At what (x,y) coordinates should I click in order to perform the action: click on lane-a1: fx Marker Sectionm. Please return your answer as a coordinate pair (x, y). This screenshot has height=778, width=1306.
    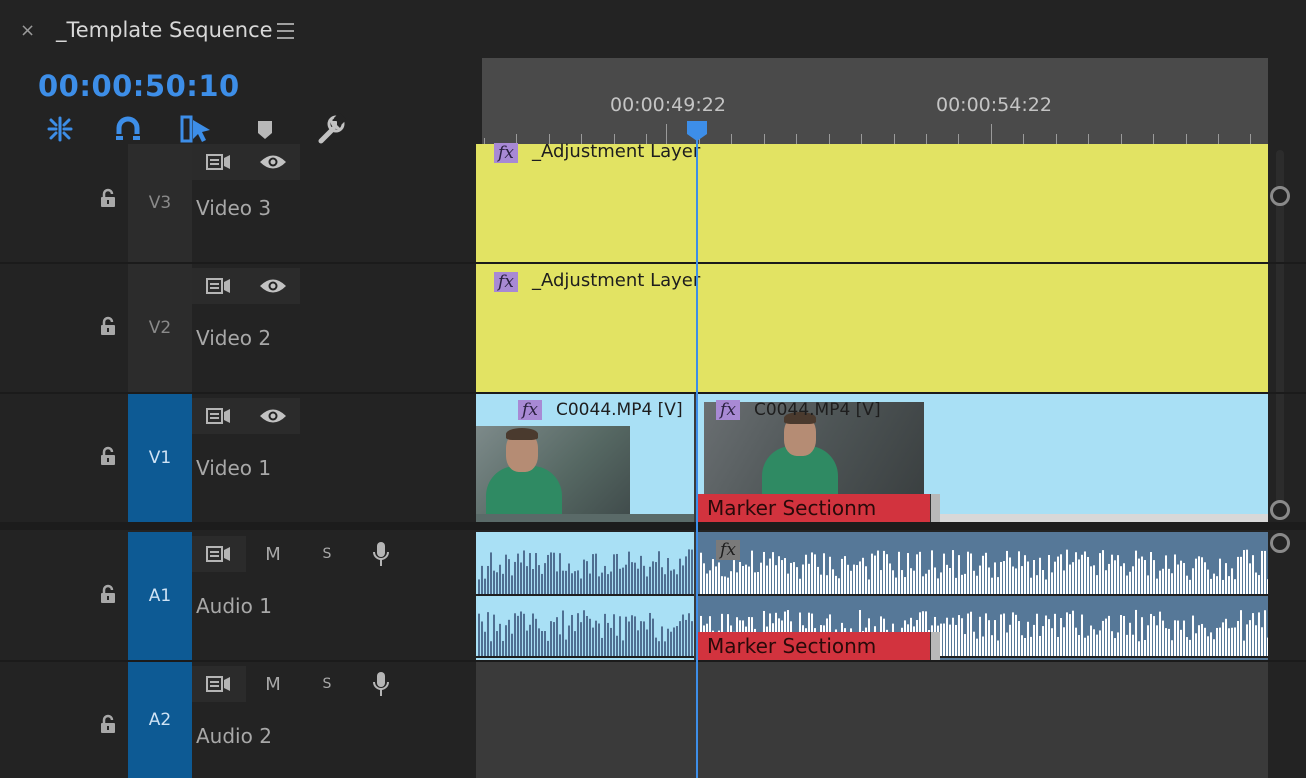
    Looking at the image, I should click on (872, 596).